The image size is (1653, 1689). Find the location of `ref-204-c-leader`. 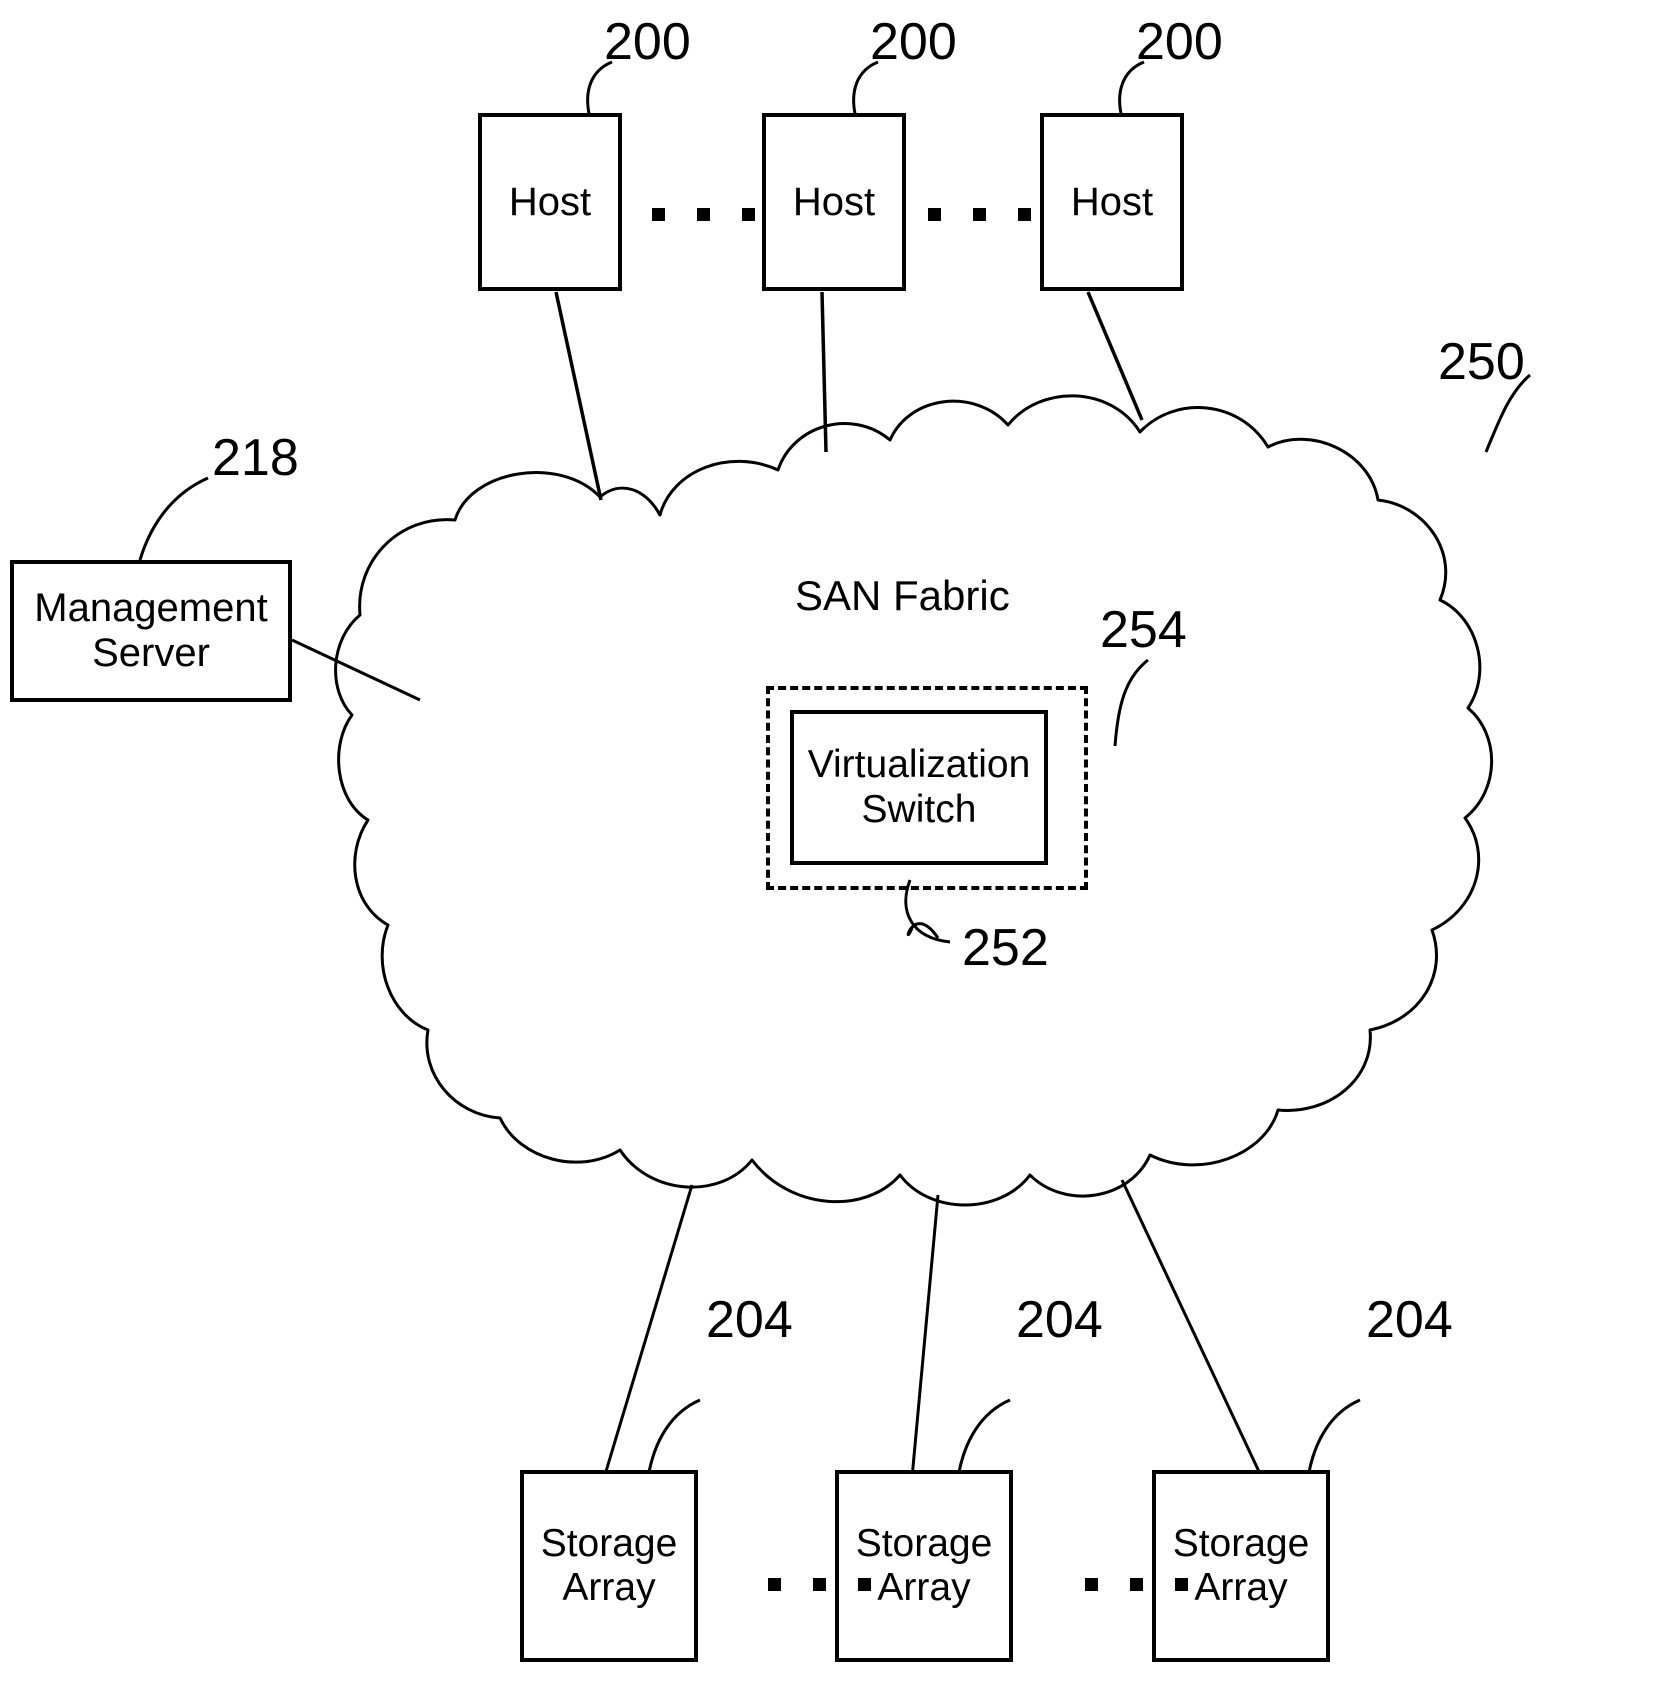

ref-204-c-leader is located at coordinates (1333, 1438).